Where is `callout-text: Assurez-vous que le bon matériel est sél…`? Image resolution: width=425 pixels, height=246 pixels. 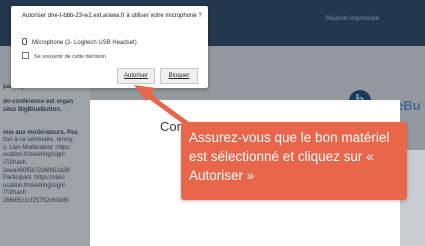 callout-text: Assurez-vous que le bon matériel est sél… is located at coordinates (289, 156).